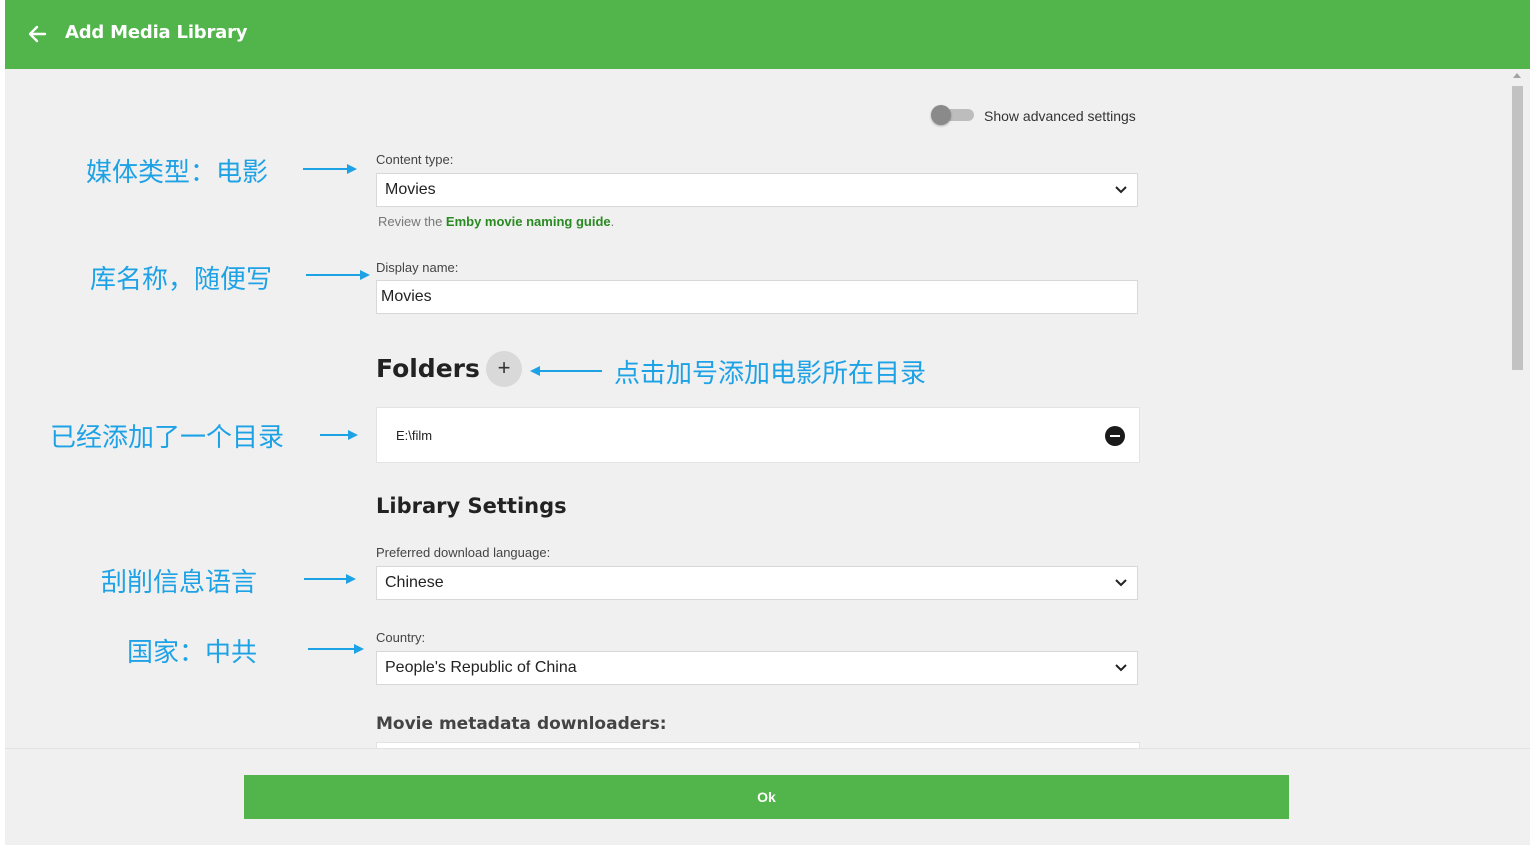  Describe the element at coordinates (412, 221) in the screenshot. I see `hint-prefix: Review the` at that location.